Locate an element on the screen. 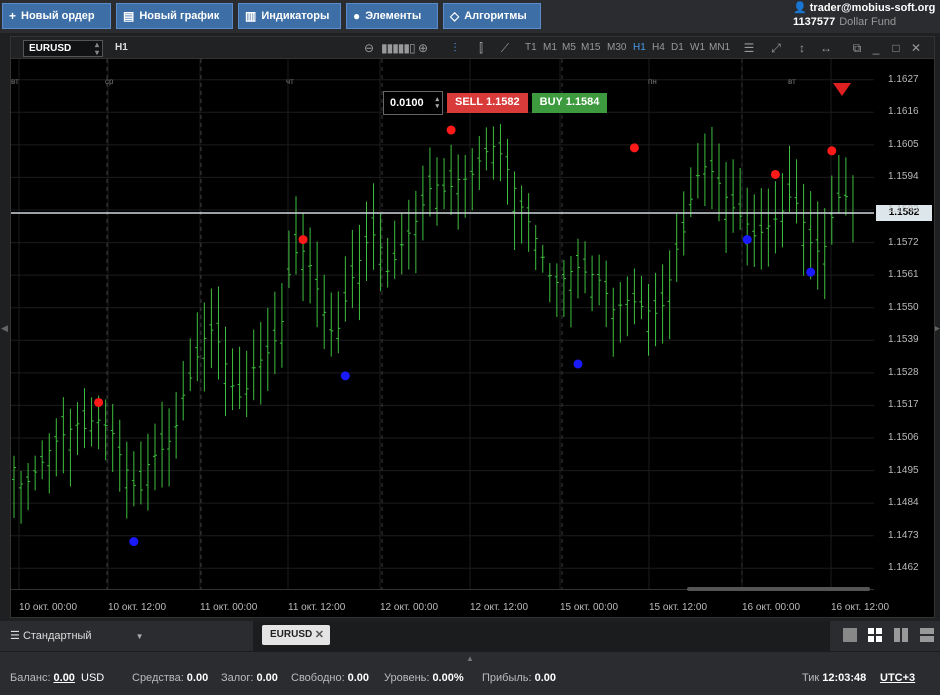 The image size is (940, 695). price-tick-label: 1.1605 is located at coordinates (903, 144).